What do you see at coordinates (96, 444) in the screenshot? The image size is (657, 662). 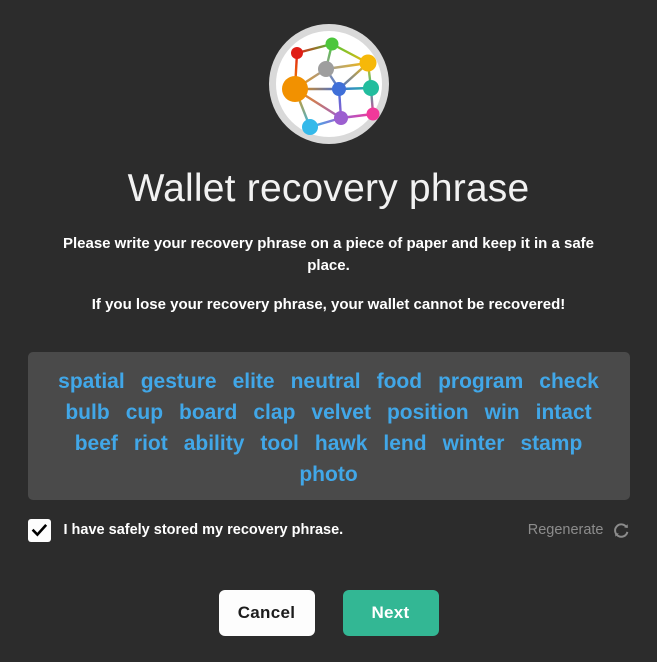 I see `recovery-word: beef` at bounding box center [96, 444].